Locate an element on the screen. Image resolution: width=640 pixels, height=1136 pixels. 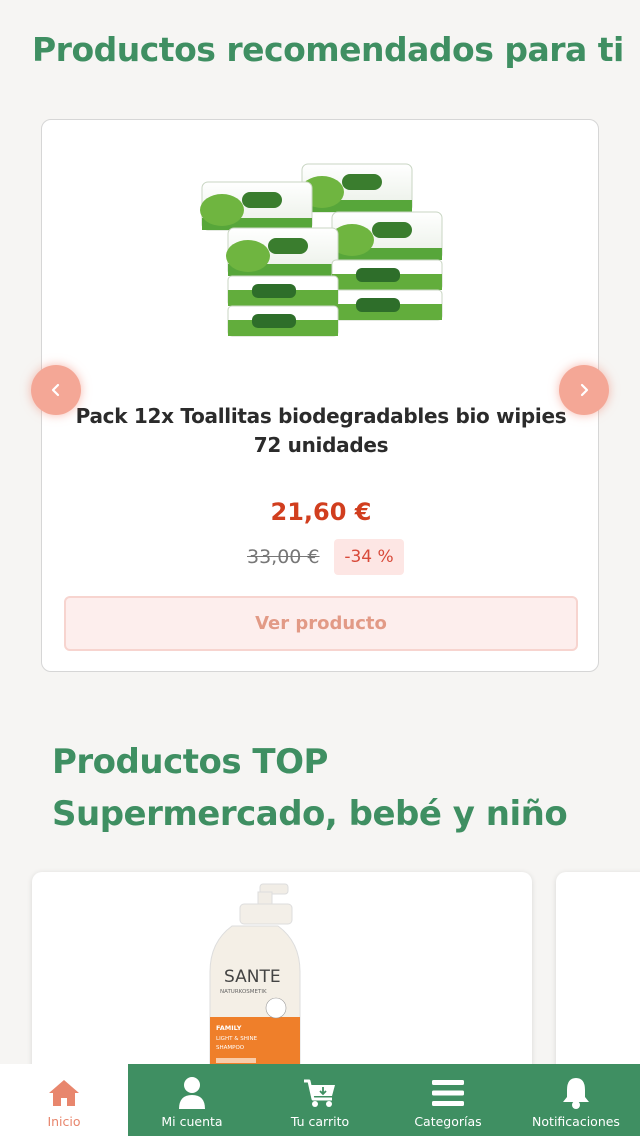
tab-label: Inicio is located at coordinates (64, 1121).